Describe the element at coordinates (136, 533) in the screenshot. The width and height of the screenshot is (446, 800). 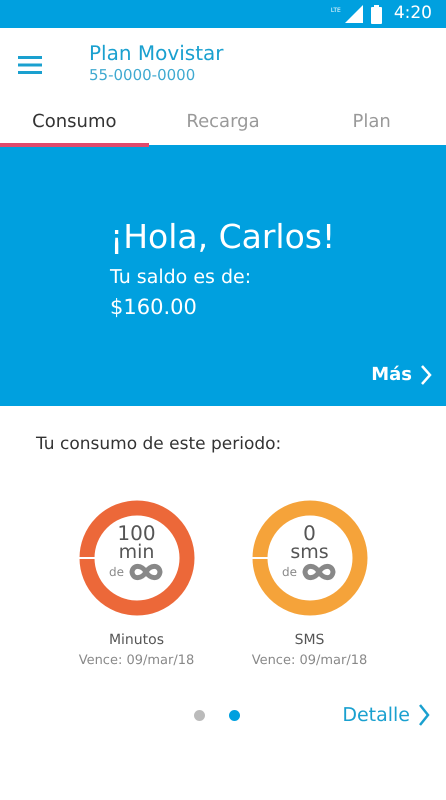
I see `usage-amount: 100` at that location.